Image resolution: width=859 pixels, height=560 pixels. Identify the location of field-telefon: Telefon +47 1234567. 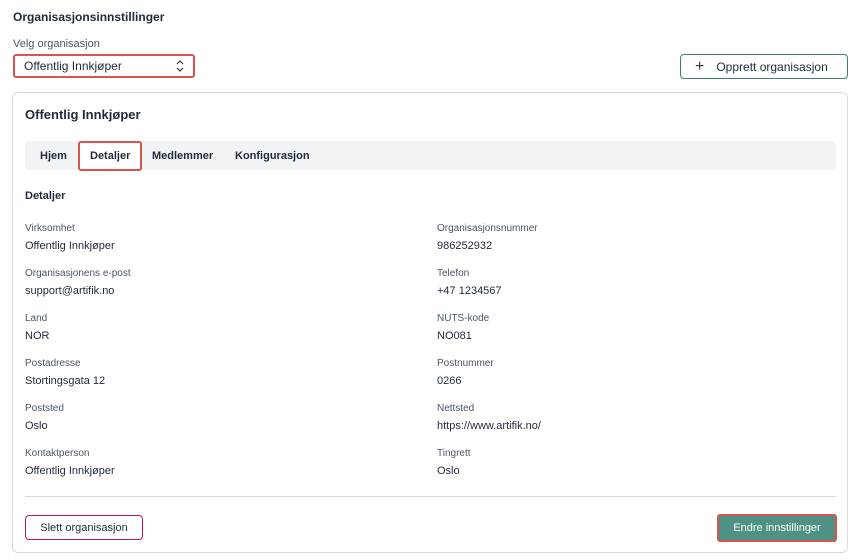
(469, 282).